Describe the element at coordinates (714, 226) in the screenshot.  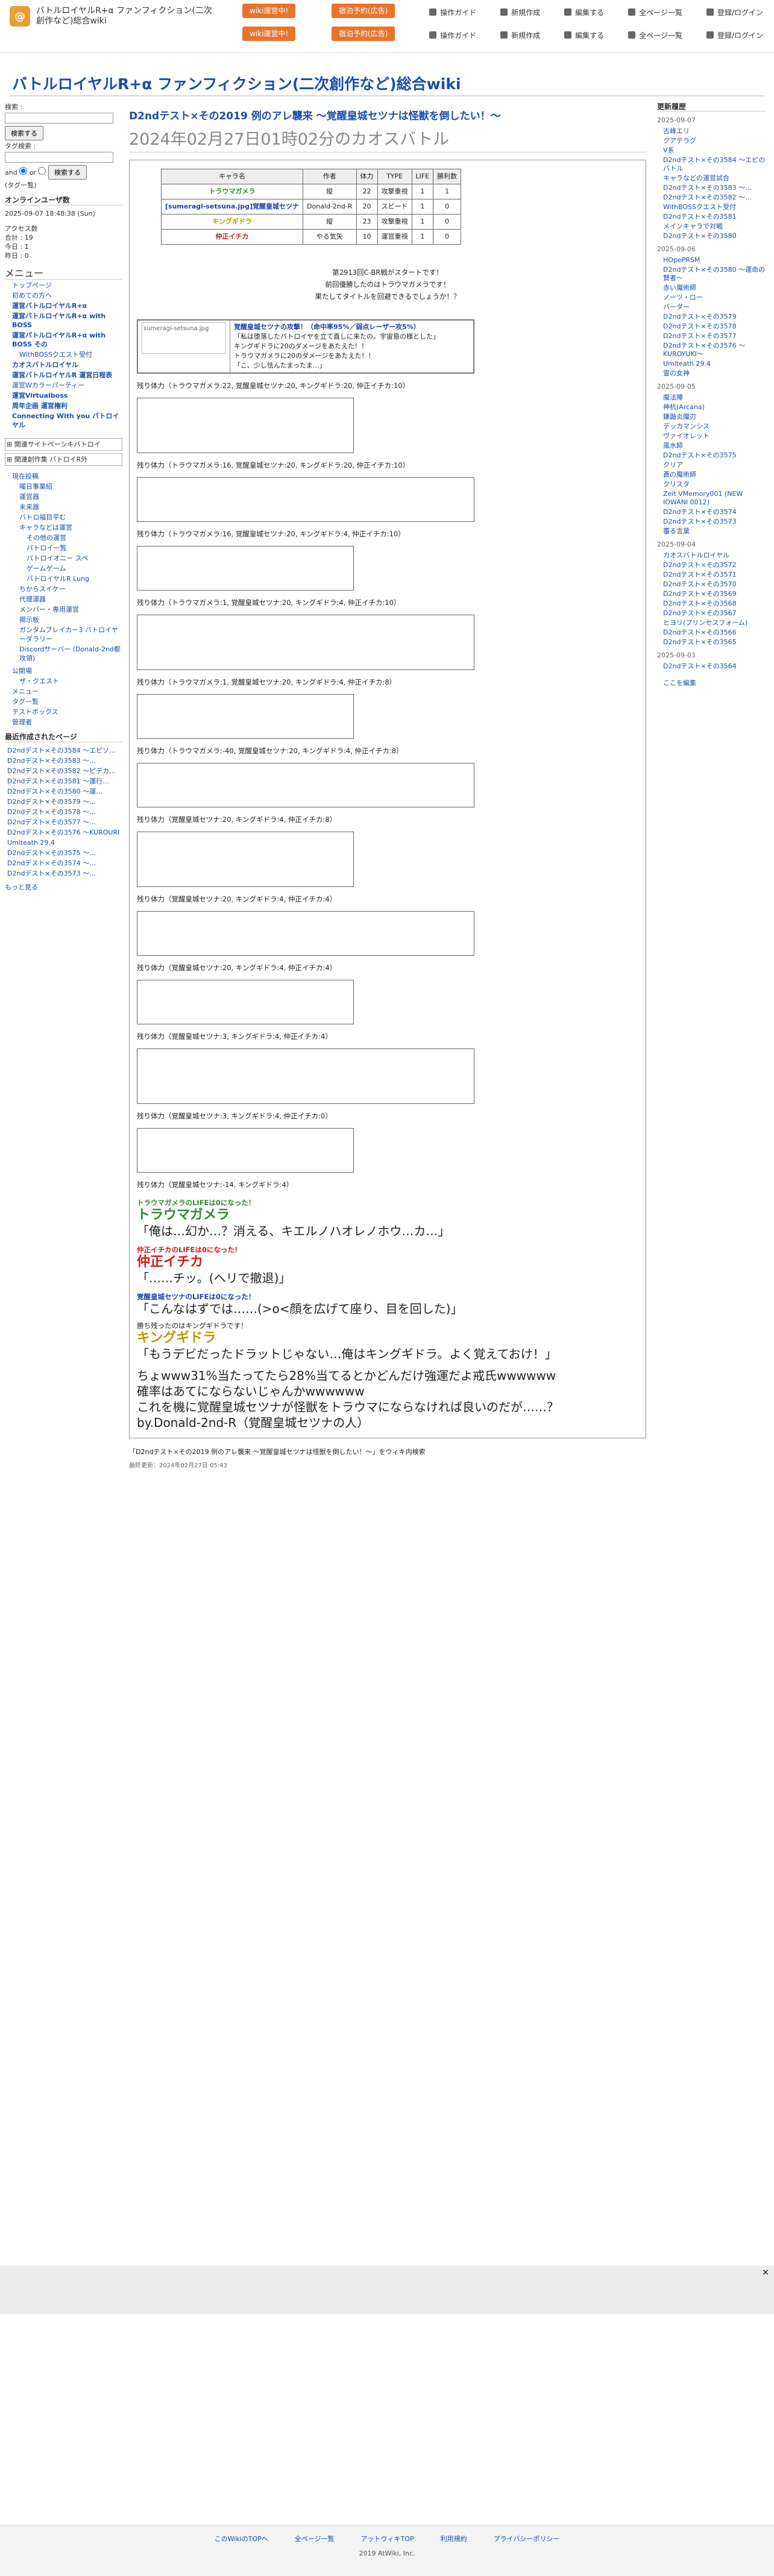
I see `update-item: メインキャラで対戦` at that location.